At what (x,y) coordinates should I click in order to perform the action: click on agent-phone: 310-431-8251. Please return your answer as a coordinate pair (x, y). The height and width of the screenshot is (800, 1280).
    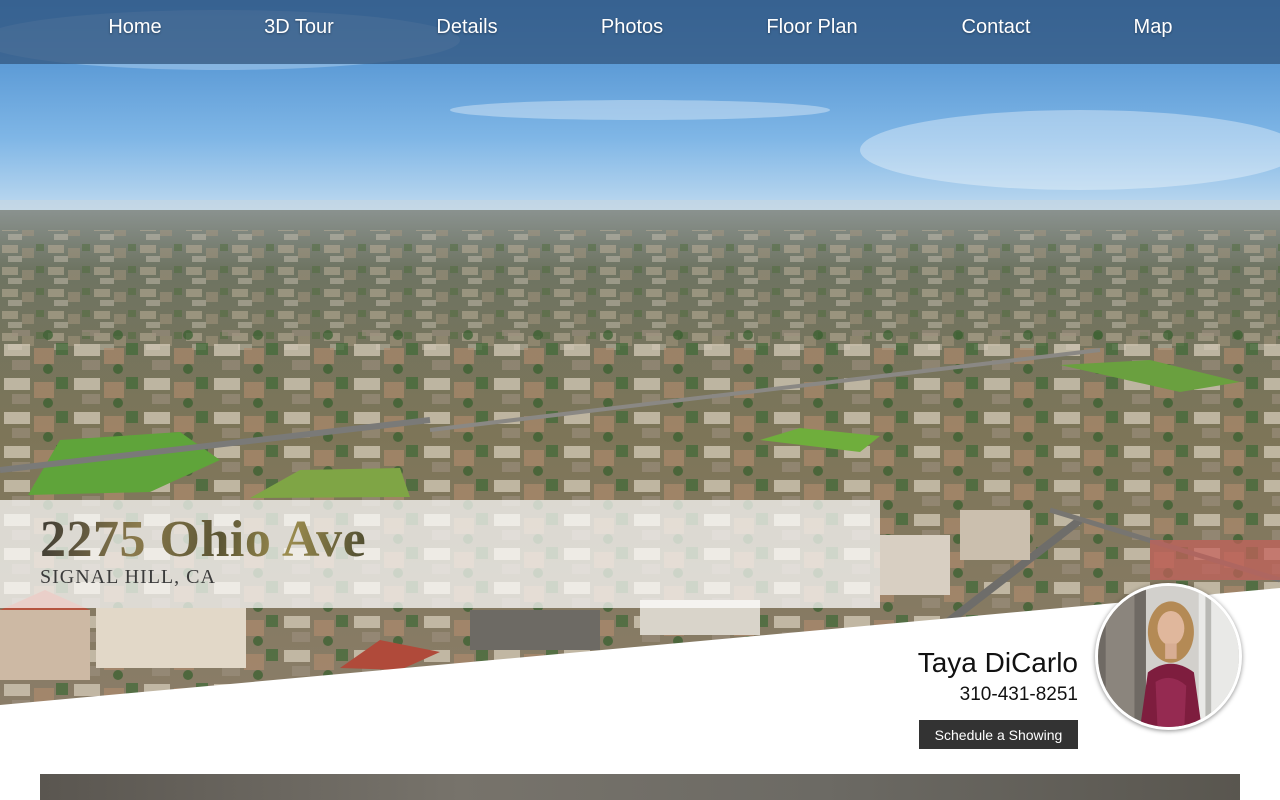
    Looking at the image, I should click on (1019, 695).